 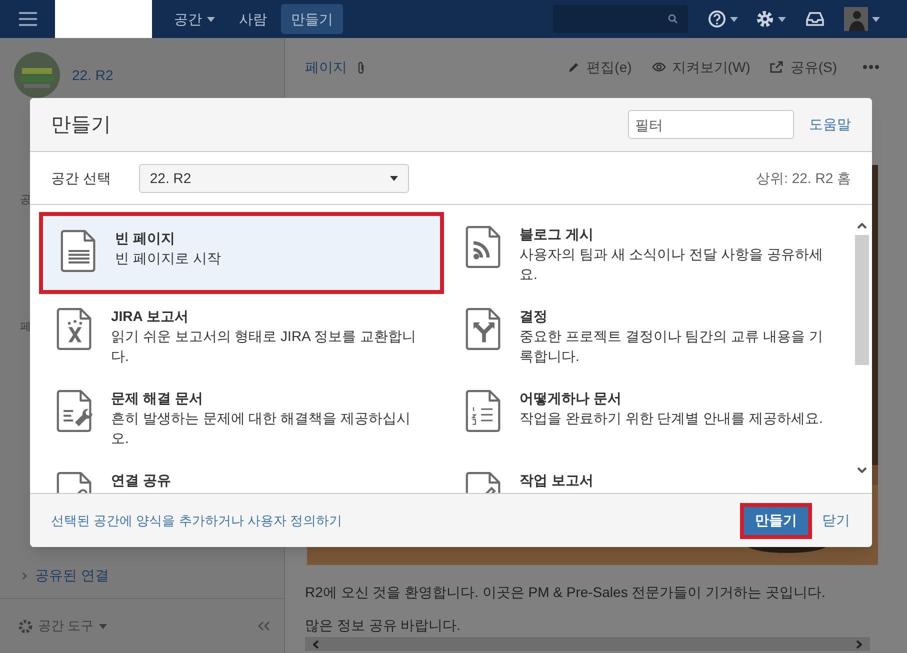 I want to click on parent-page-label: 상위: 22. R2 홈, so click(x=803, y=178).